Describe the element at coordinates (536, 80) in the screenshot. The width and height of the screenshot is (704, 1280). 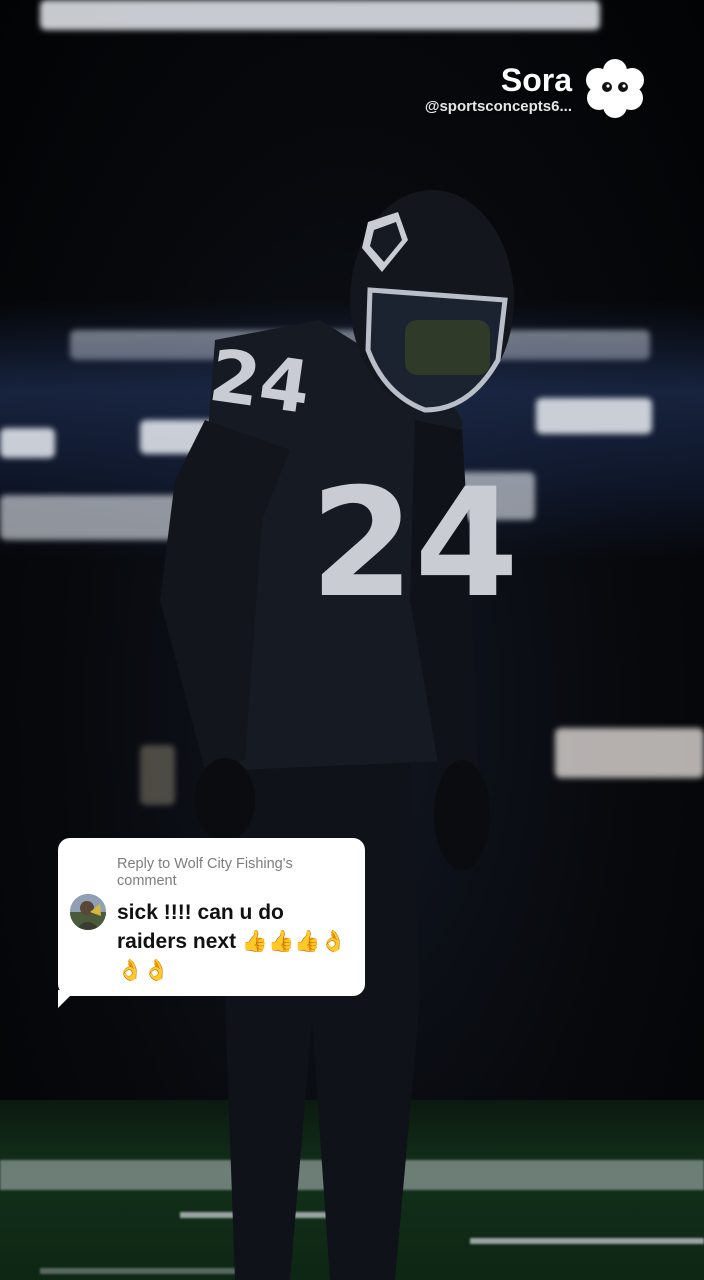
I see `watermark-brand: Sora` at that location.